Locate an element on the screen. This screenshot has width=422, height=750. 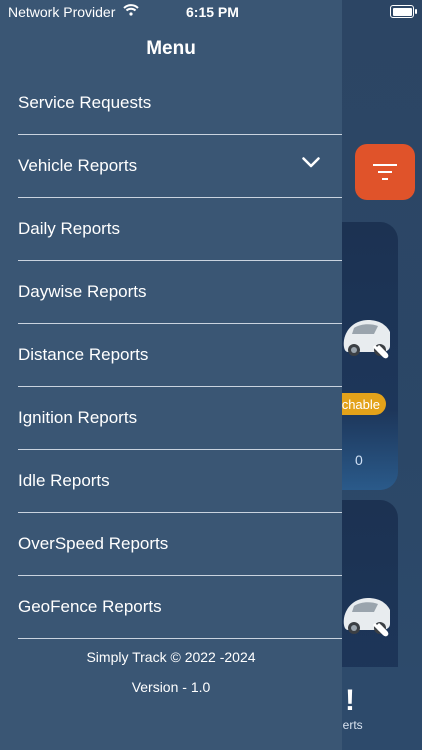
status-bar: Network Provider 6:15 PM is located at coordinates (211, 12).